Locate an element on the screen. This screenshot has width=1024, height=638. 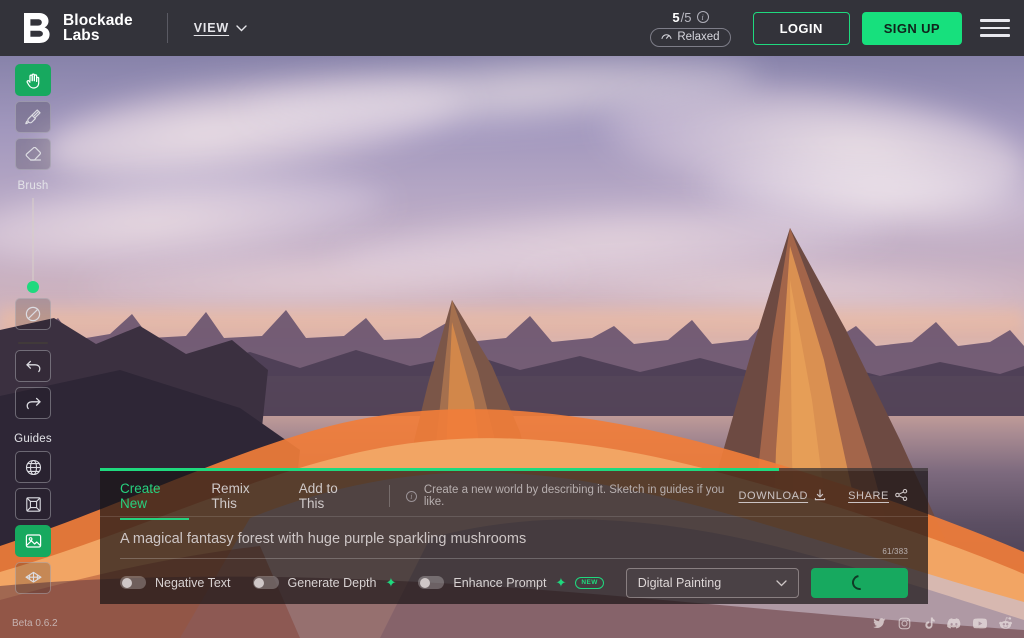
queue-mode-badge: Relaxed is located at coordinates (690, 37).